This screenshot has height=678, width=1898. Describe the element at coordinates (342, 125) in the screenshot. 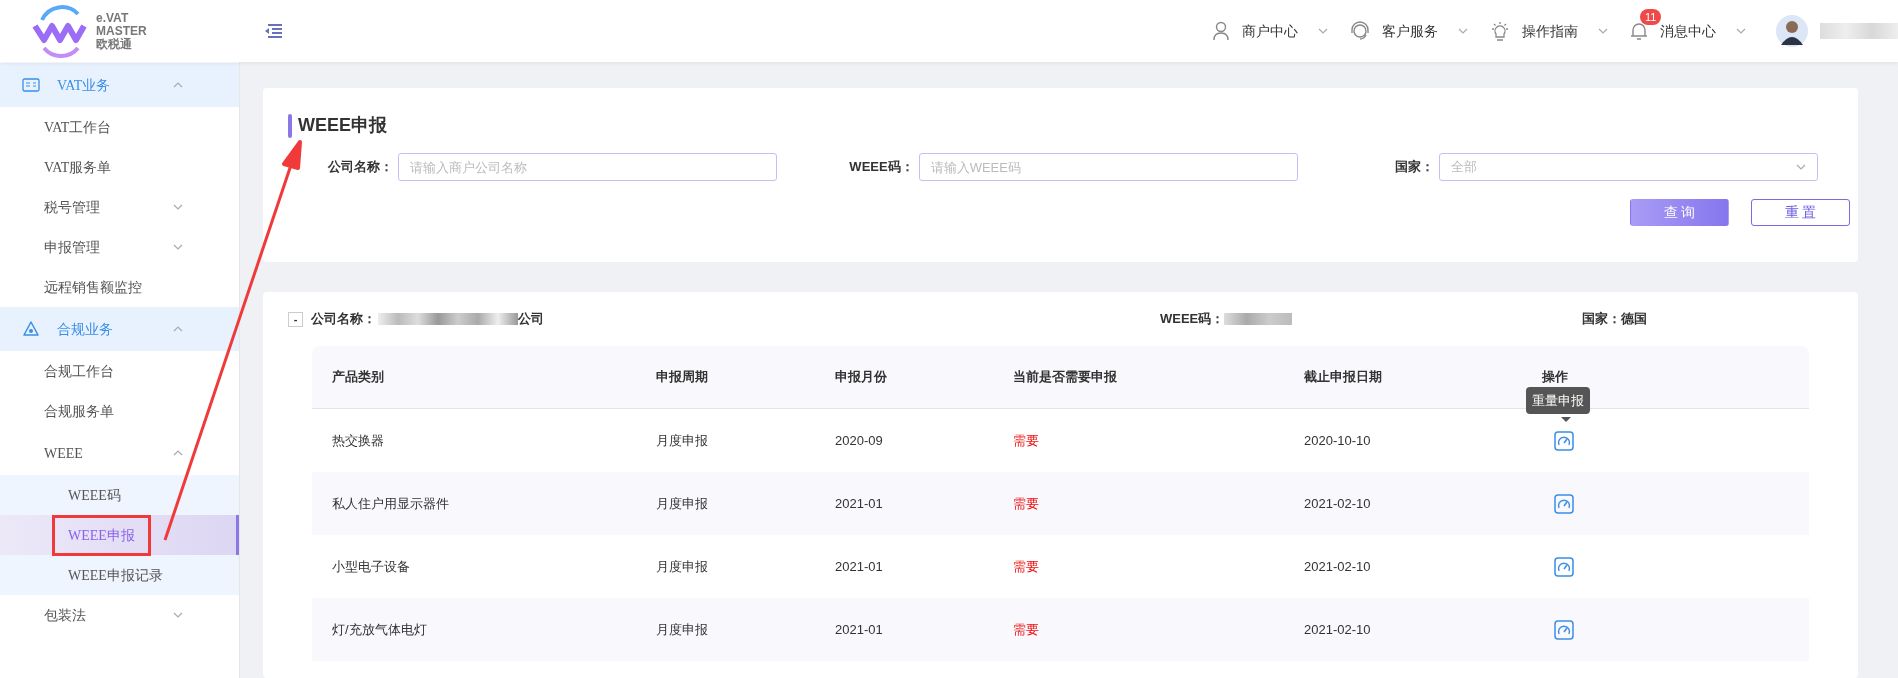

I see `page-title: WEEE申报` at that location.